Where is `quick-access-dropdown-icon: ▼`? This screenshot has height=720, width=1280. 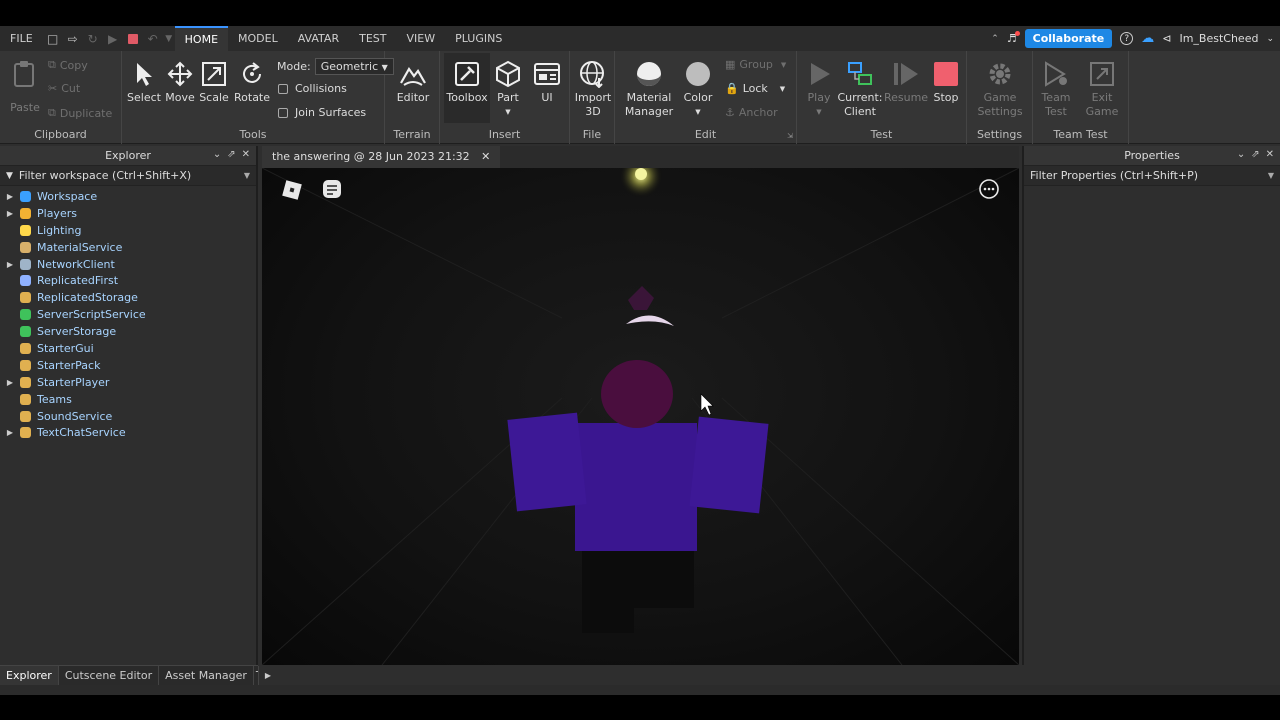 quick-access-dropdown-icon: ▼ is located at coordinates (169, 38).